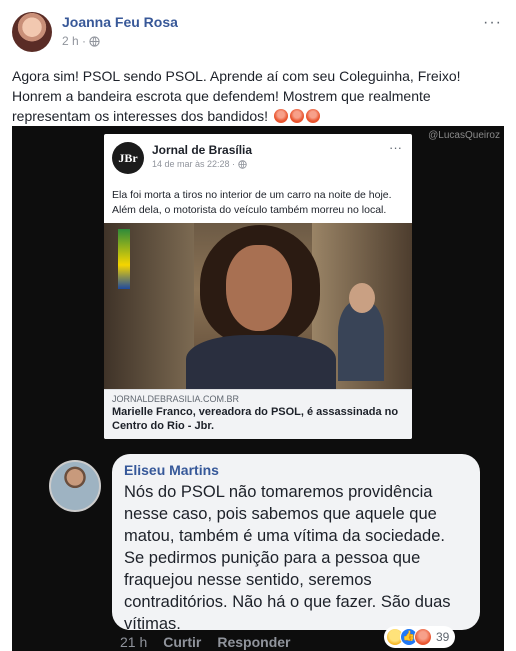 The width and height of the screenshot is (516, 651). What do you see at coordinates (280, 514) in the screenshot?
I see `comment-line: nesse caso, pois sabemos que aquele que` at bounding box center [280, 514].